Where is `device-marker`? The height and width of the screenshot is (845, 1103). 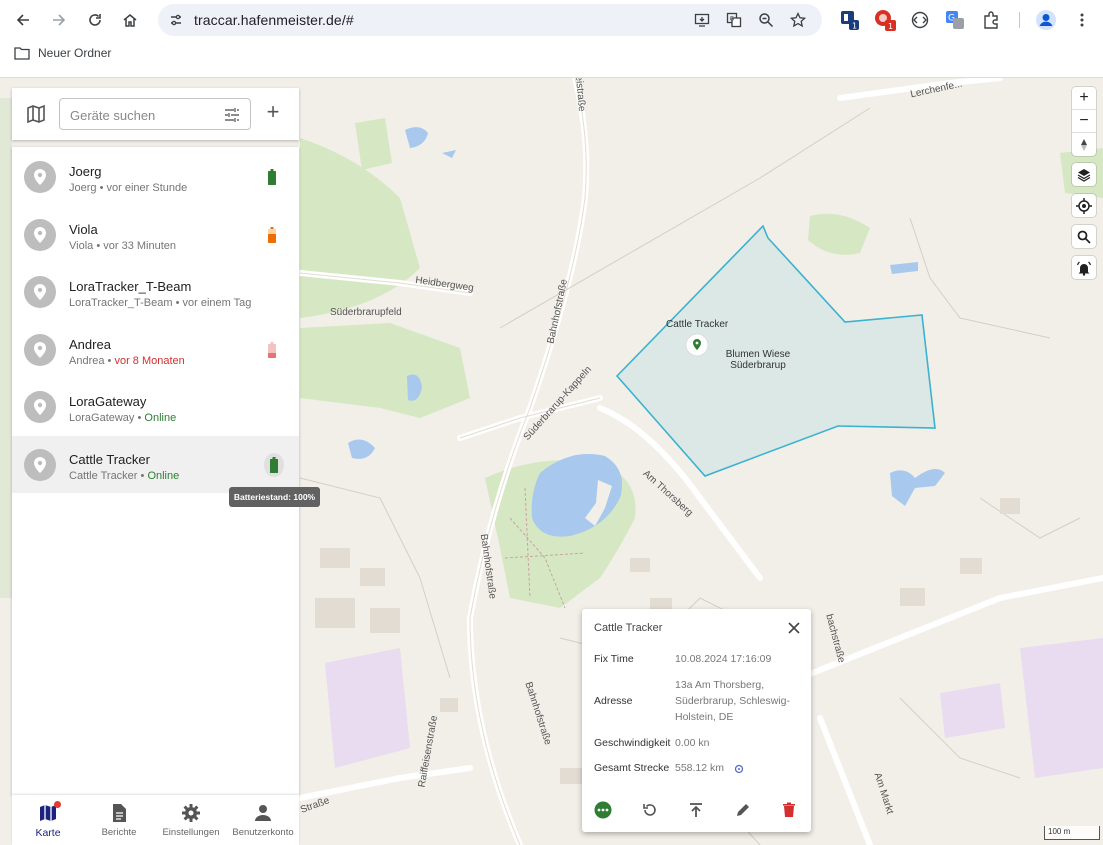
device-marker is located at coordinates (697, 345).